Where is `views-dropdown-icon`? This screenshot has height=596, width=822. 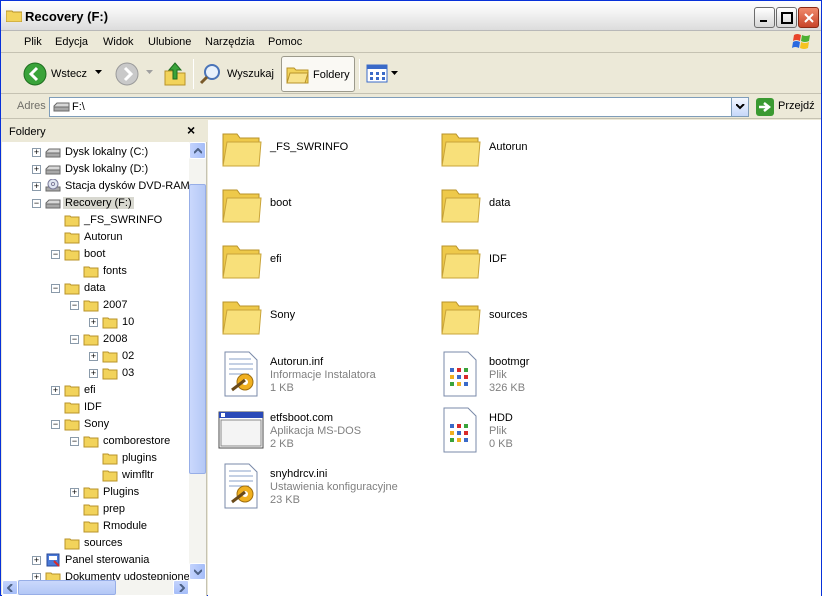
views-dropdown-icon is located at coordinates (395, 74).